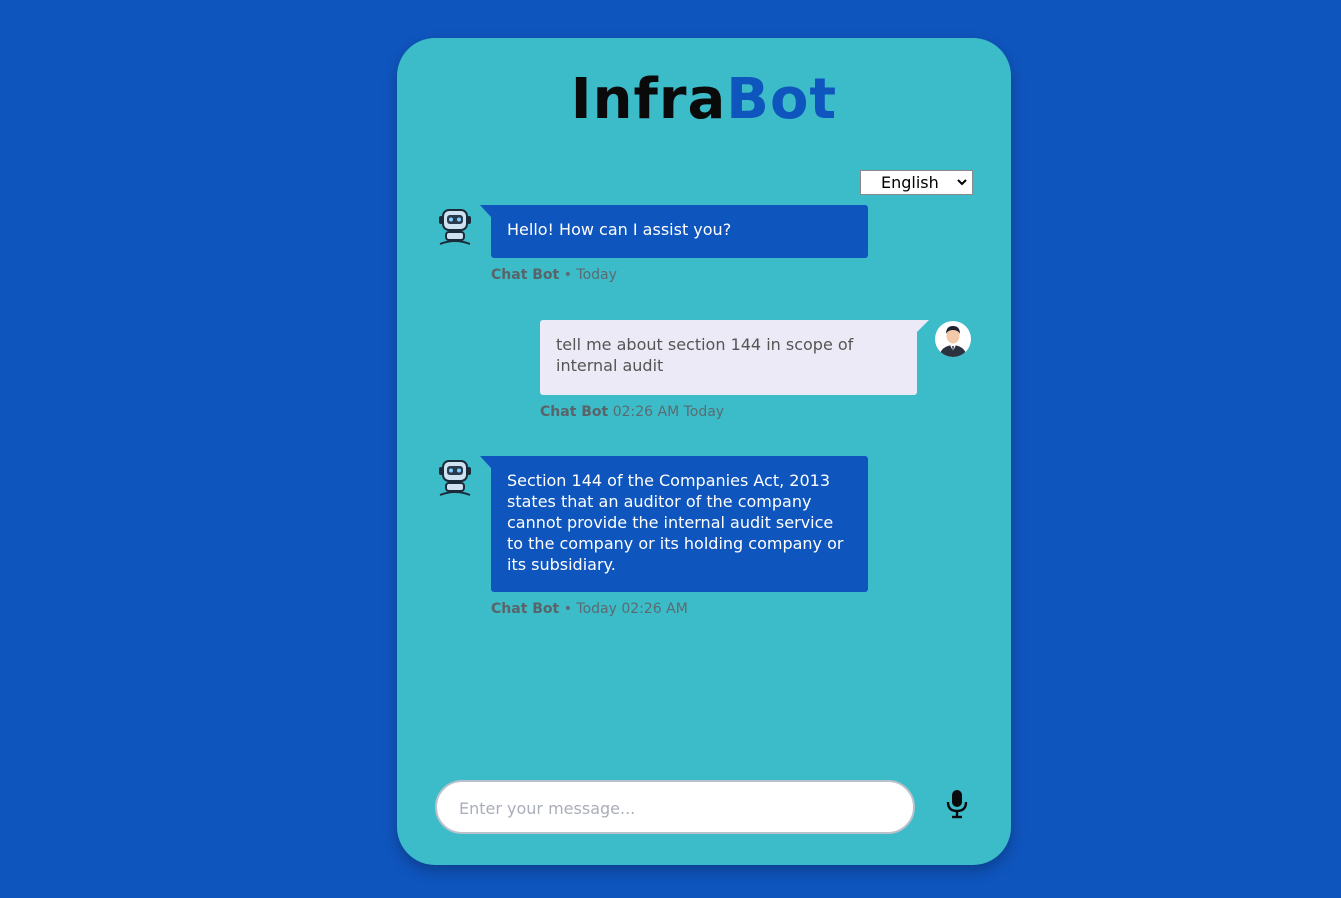 This screenshot has width=1341, height=898. I want to click on app-title: InfraBot, so click(704, 100).